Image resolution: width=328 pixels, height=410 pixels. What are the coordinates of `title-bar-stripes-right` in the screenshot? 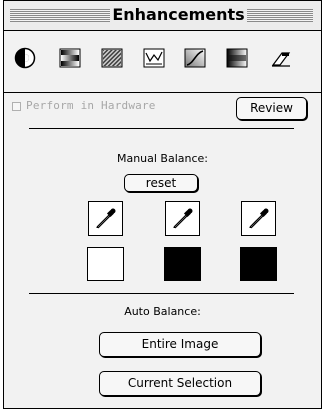 It's located at (280, 15).